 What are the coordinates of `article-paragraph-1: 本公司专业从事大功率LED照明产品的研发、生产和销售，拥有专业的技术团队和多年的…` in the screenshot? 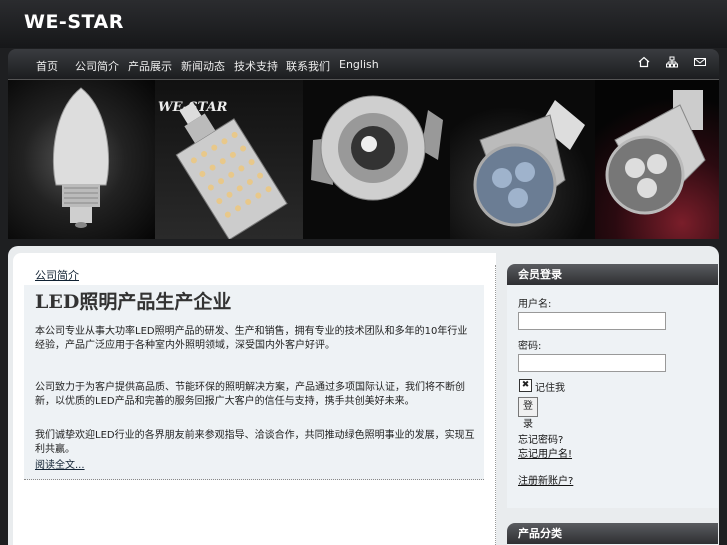 It's located at (251, 338).